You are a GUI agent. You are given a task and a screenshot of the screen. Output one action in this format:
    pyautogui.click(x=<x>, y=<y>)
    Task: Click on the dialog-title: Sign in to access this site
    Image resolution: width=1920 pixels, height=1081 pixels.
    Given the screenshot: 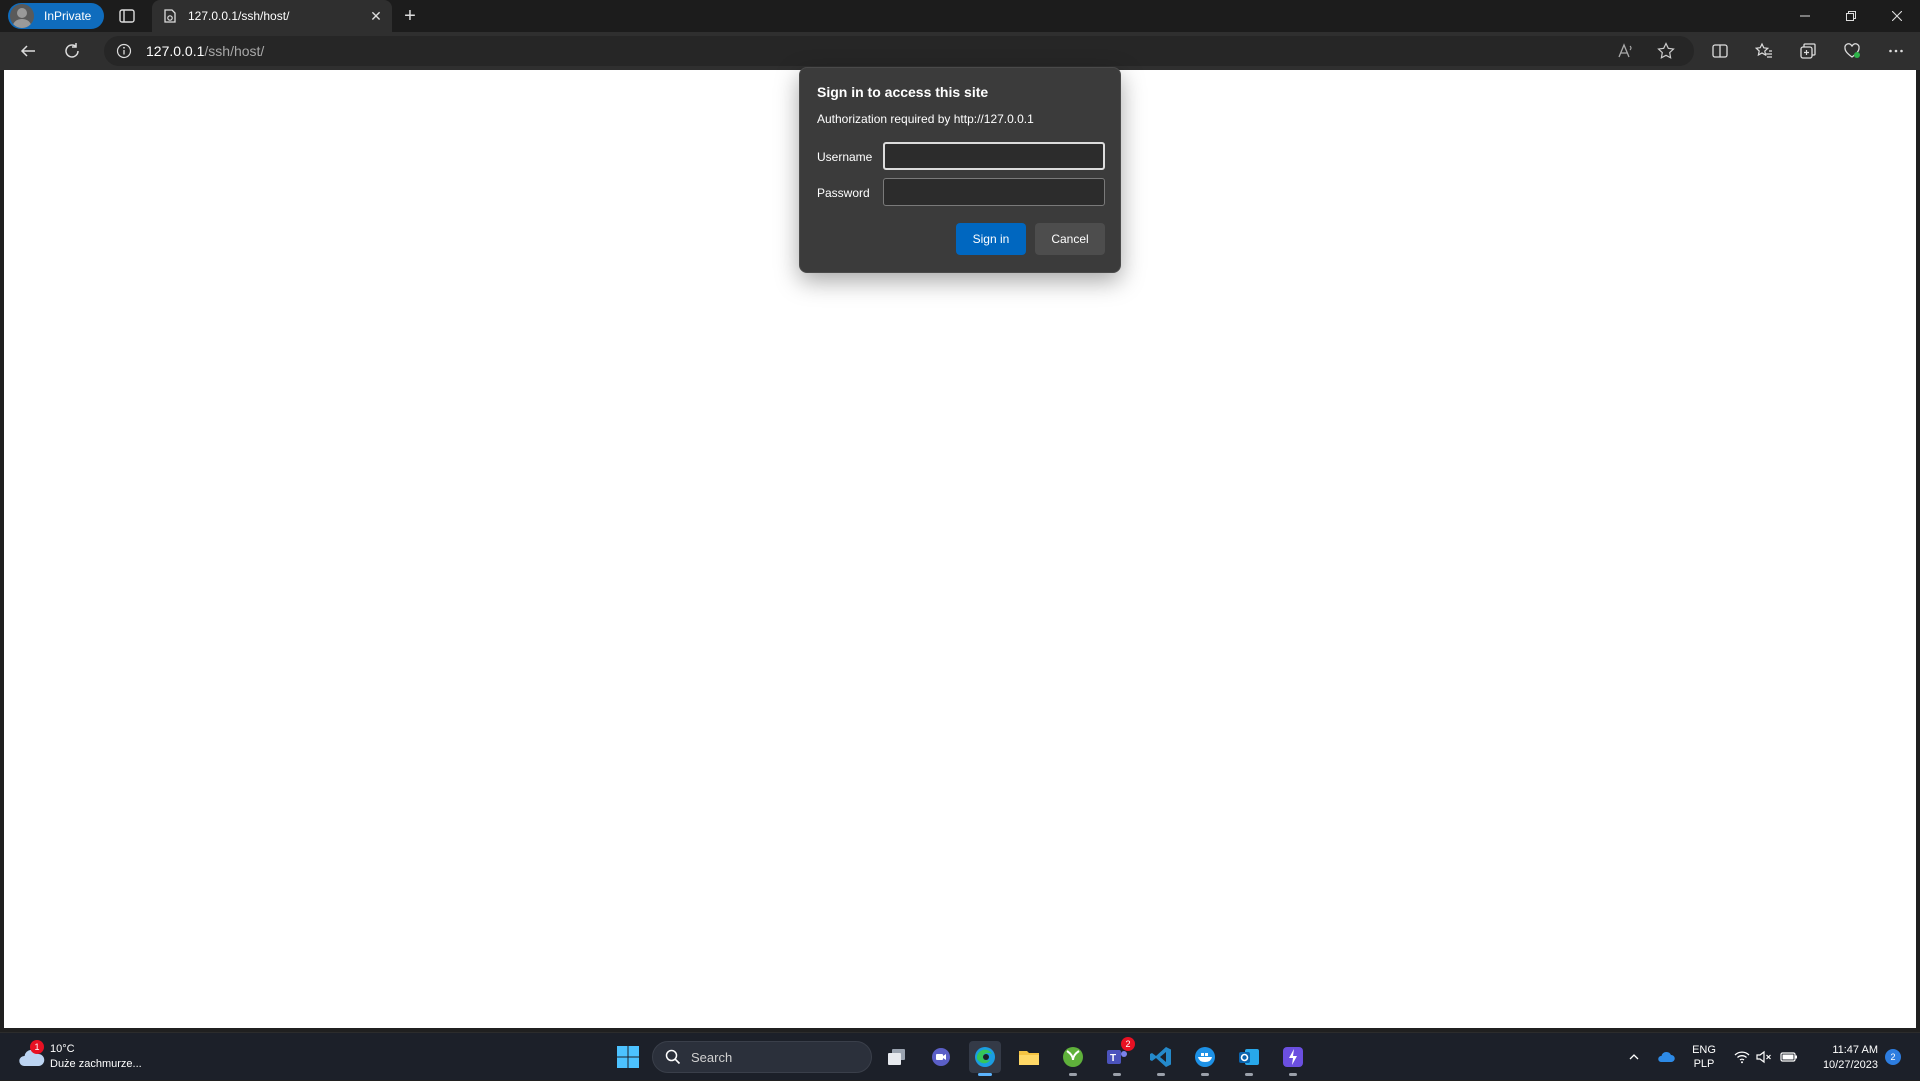 What is the action you would take?
    pyautogui.click(x=903, y=92)
    